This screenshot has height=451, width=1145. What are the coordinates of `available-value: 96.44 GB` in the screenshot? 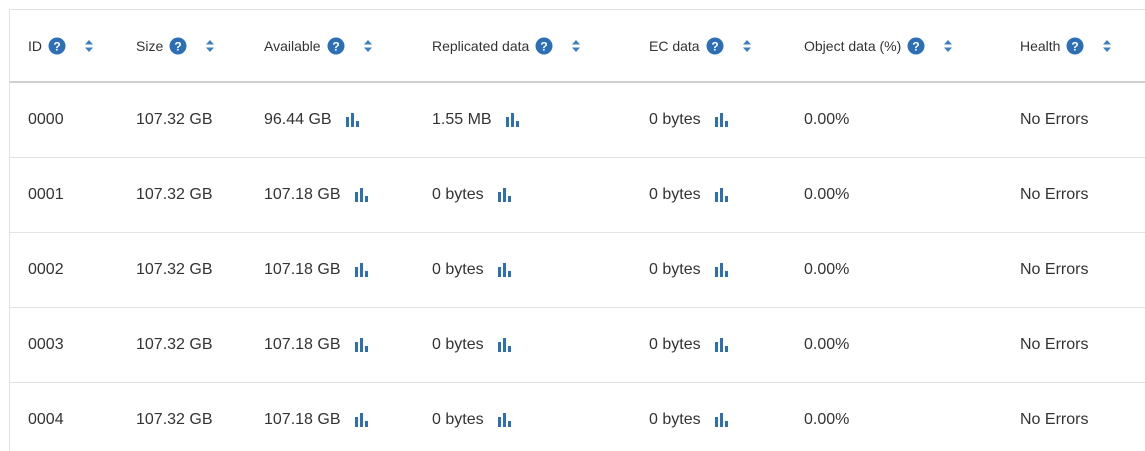 It's located at (298, 119).